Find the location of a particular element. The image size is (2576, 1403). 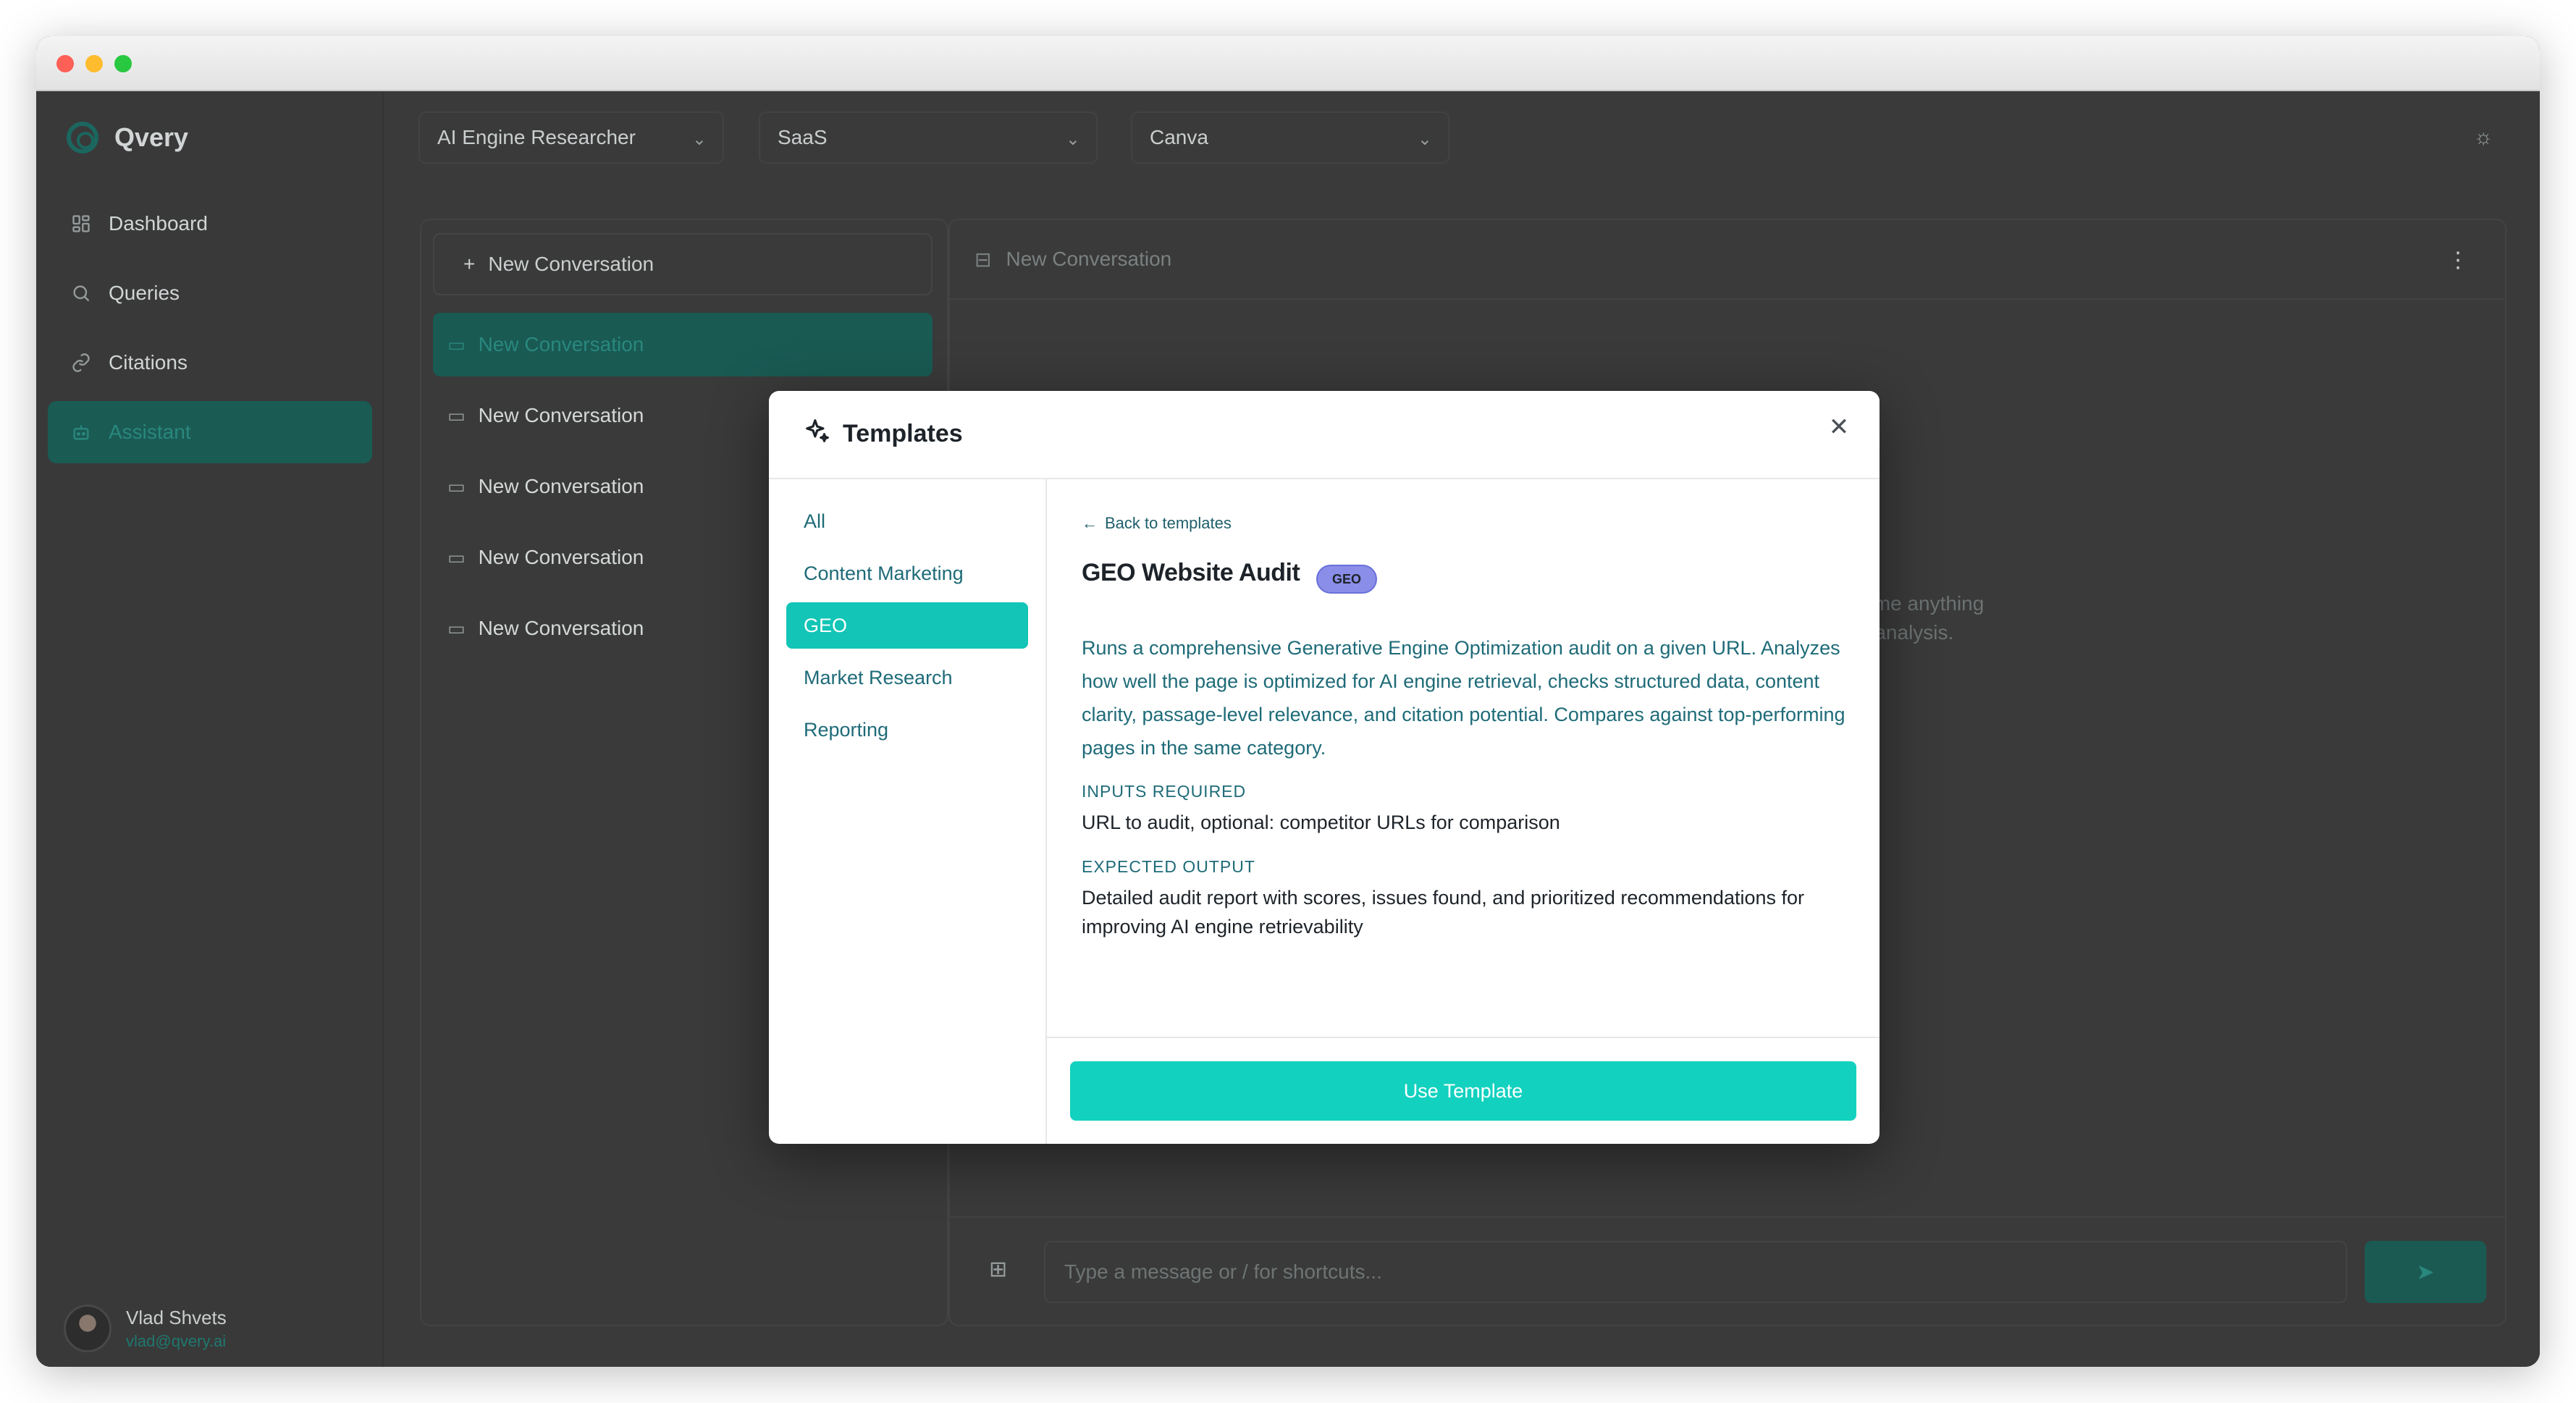

arrow-left-icon: ← is located at coordinates (1090, 523).